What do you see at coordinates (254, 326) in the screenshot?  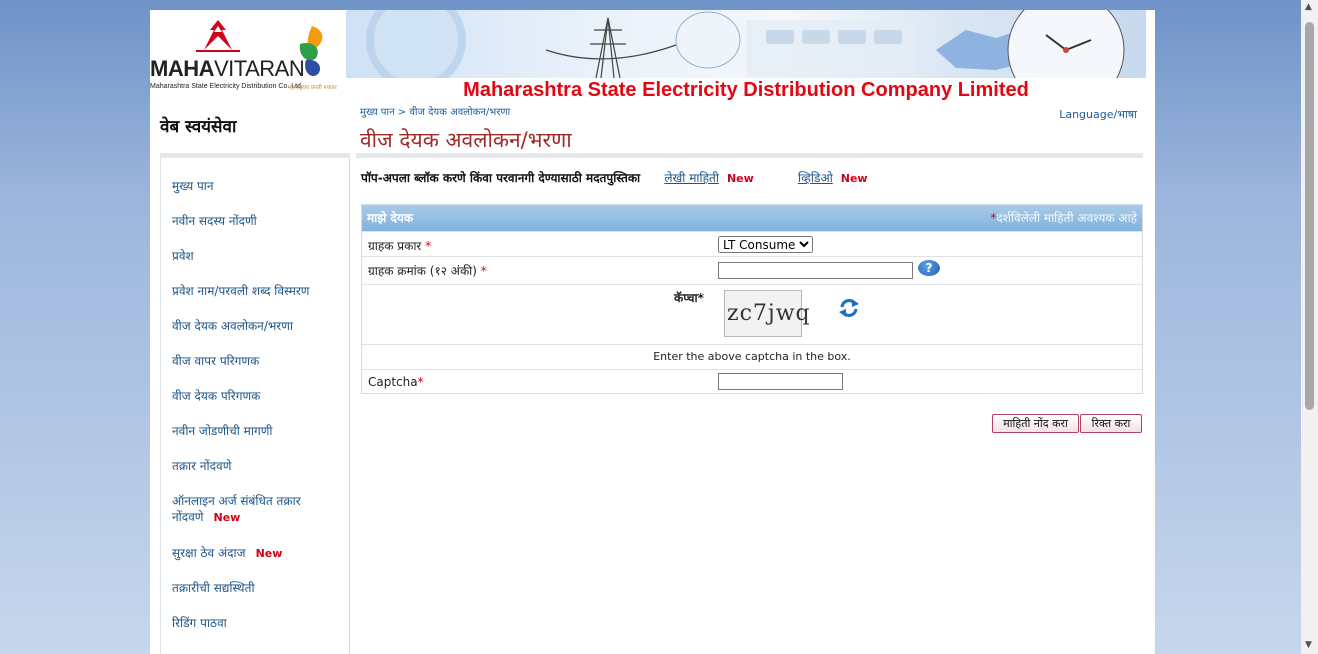 I see `sidebar-item-view-pay-bill: वीज देयक अवलोकन/भरणा` at bounding box center [254, 326].